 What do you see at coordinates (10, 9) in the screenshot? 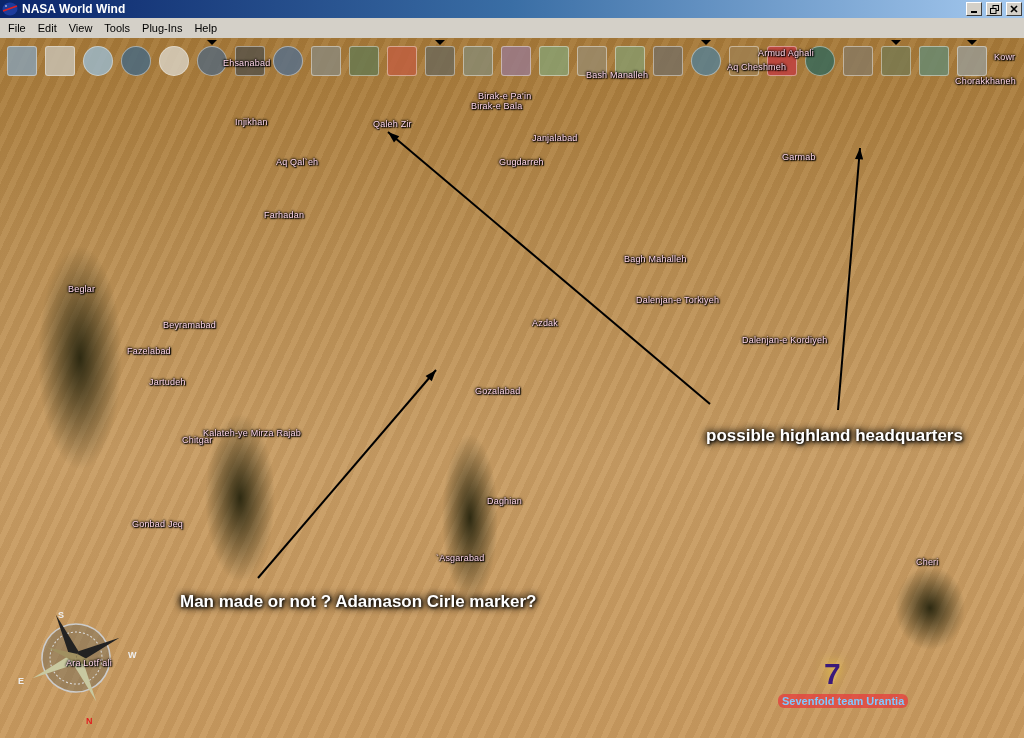
I see `nasa-logo-icon` at bounding box center [10, 9].